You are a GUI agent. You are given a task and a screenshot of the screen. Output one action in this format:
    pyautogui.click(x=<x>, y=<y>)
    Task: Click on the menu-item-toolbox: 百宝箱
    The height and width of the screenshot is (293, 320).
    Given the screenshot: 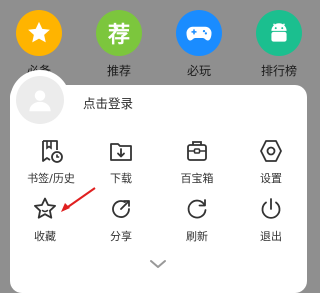 What is the action you would take?
    pyautogui.click(x=197, y=161)
    